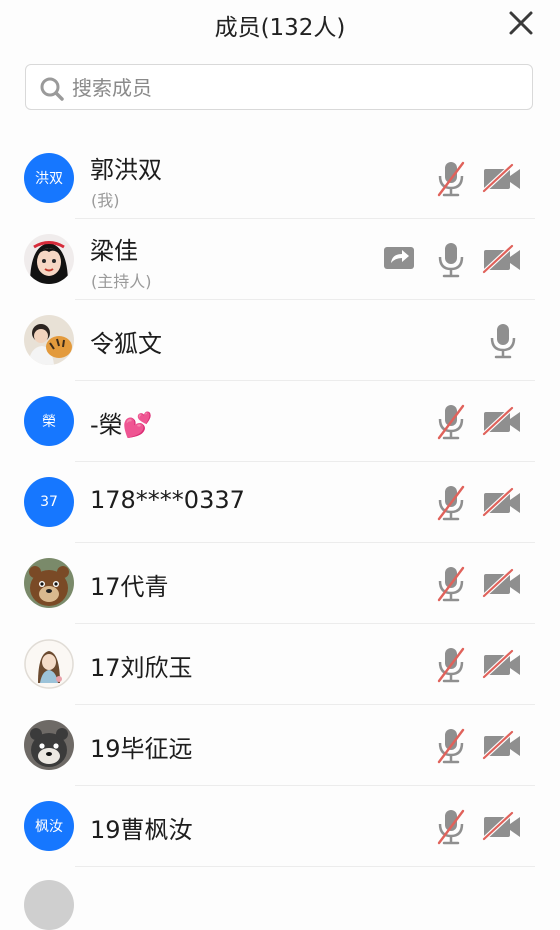  What do you see at coordinates (49, 178) in the screenshot?
I see `avatar: 洪双` at bounding box center [49, 178].